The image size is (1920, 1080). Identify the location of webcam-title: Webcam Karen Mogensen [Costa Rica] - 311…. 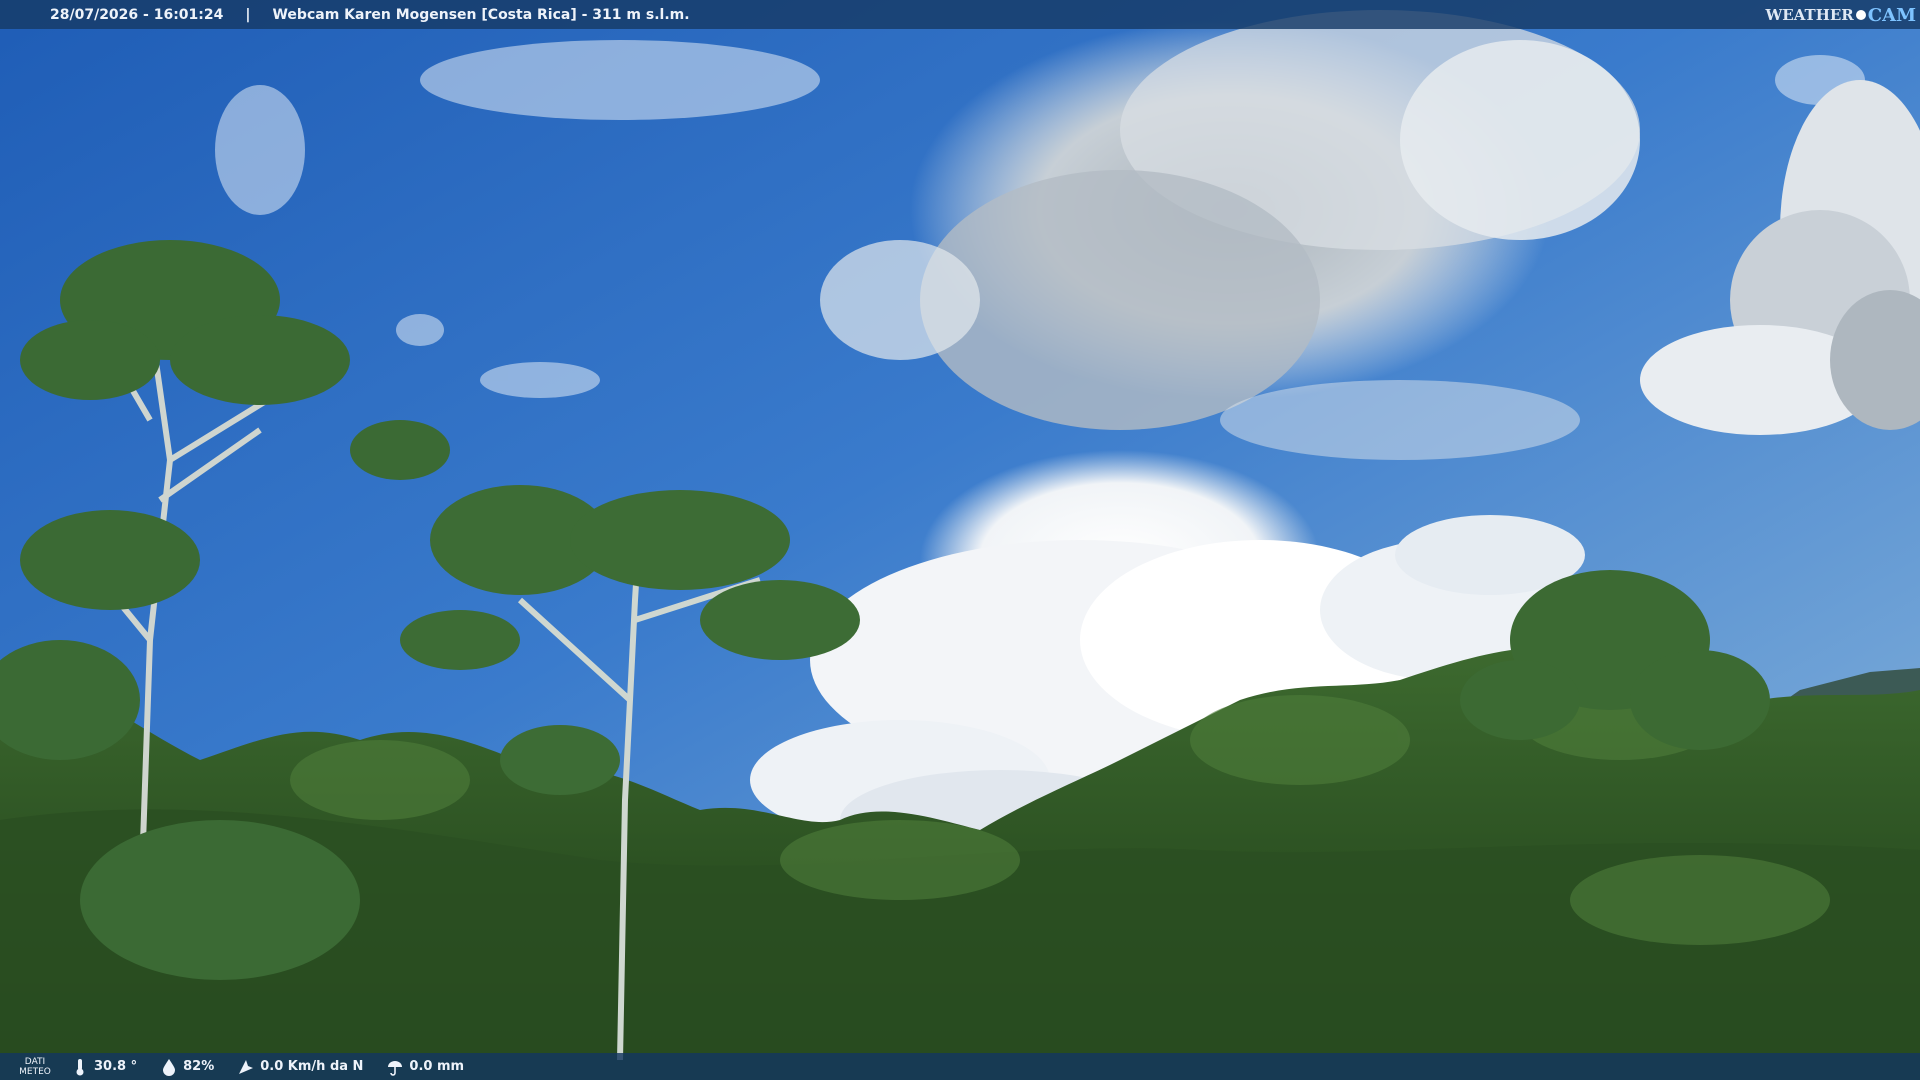
(481, 14).